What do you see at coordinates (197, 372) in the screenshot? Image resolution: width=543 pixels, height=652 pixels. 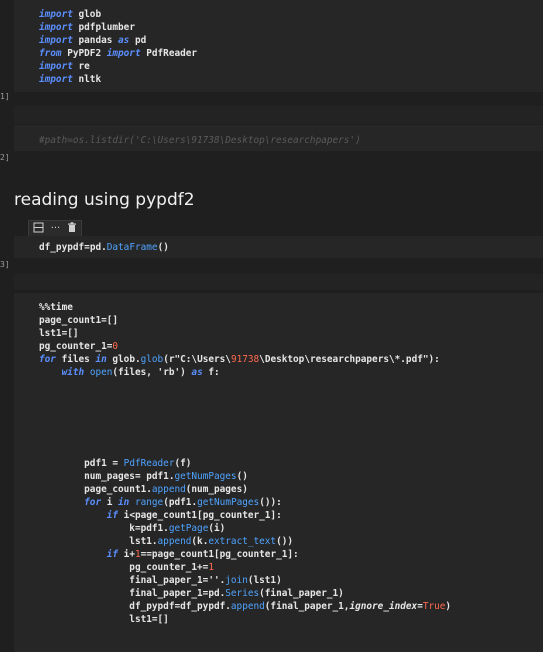 I see `code-token: as` at bounding box center [197, 372].